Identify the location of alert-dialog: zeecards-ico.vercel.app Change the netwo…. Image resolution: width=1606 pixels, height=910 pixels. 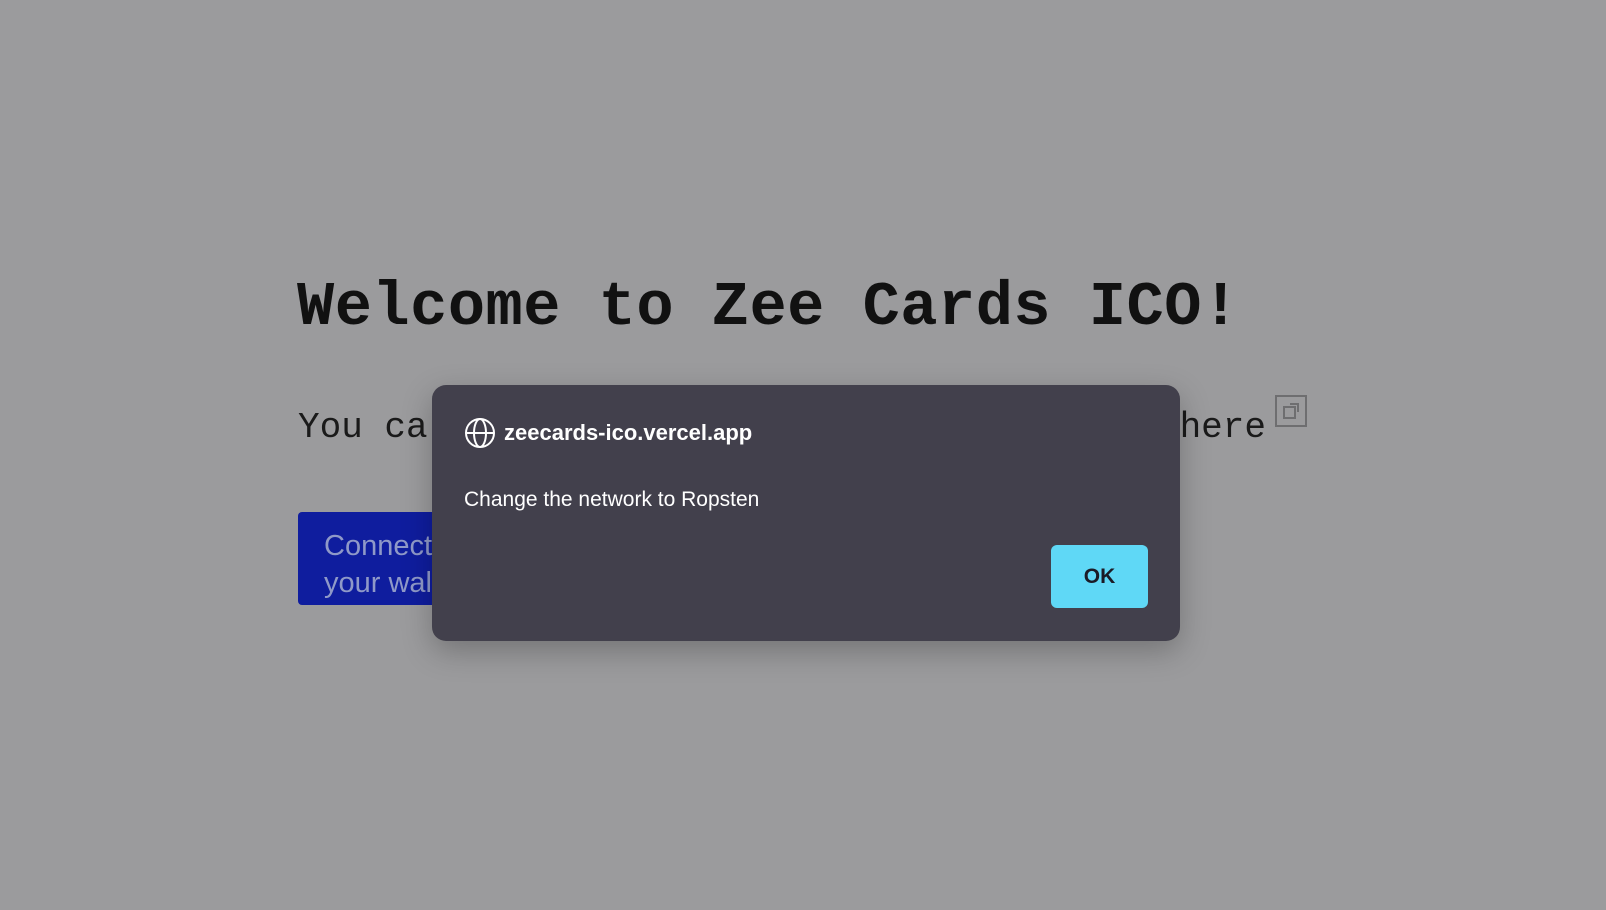
(806, 513).